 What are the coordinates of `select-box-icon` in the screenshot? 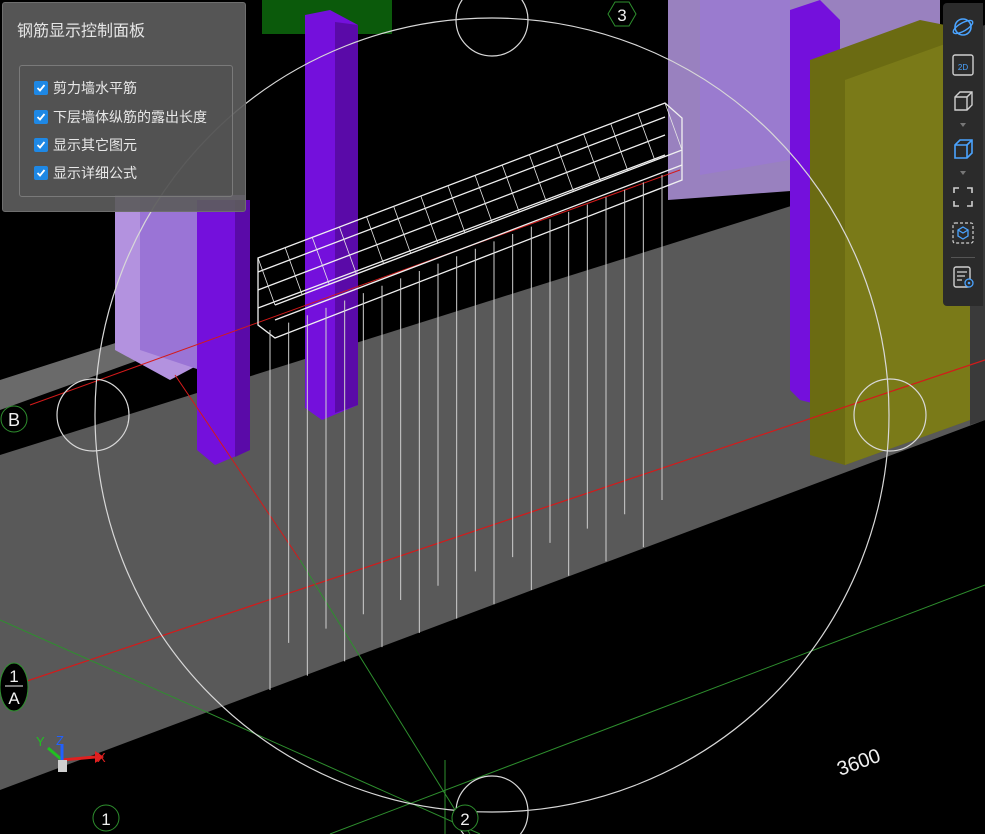 It's located at (963, 233).